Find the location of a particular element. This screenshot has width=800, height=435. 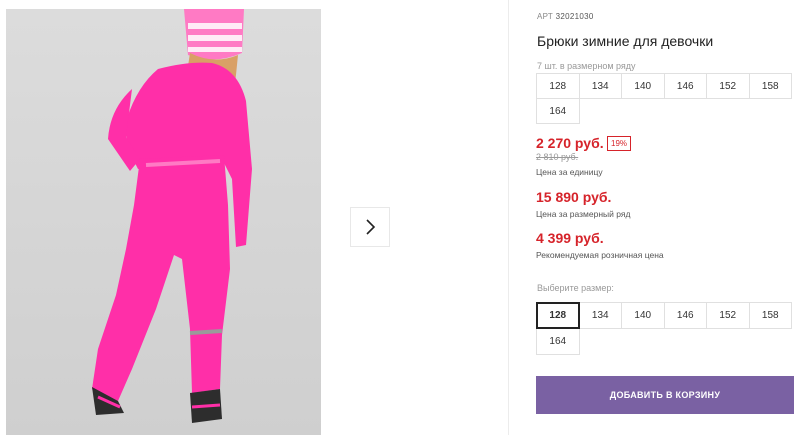

size-option: 134 is located at coordinates (600, 315).